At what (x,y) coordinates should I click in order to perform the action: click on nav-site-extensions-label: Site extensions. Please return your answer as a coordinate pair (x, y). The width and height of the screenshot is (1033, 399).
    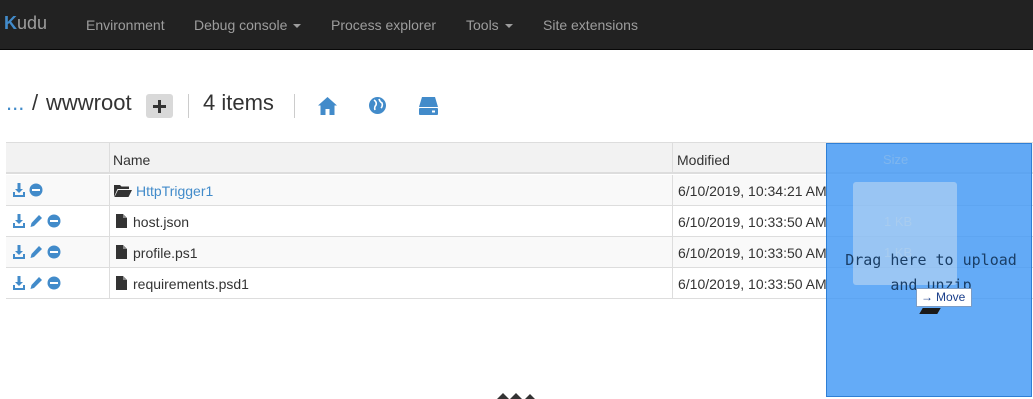
    Looking at the image, I should click on (590, 25).